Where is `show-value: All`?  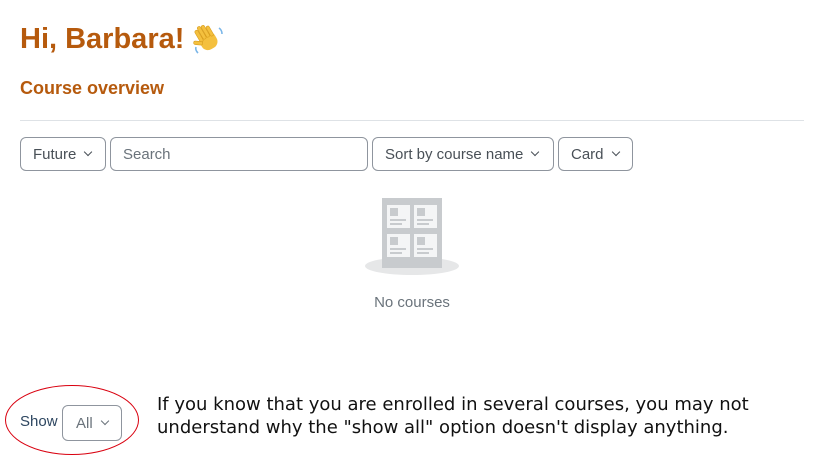 show-value: All is located at coordinates (84, 423).